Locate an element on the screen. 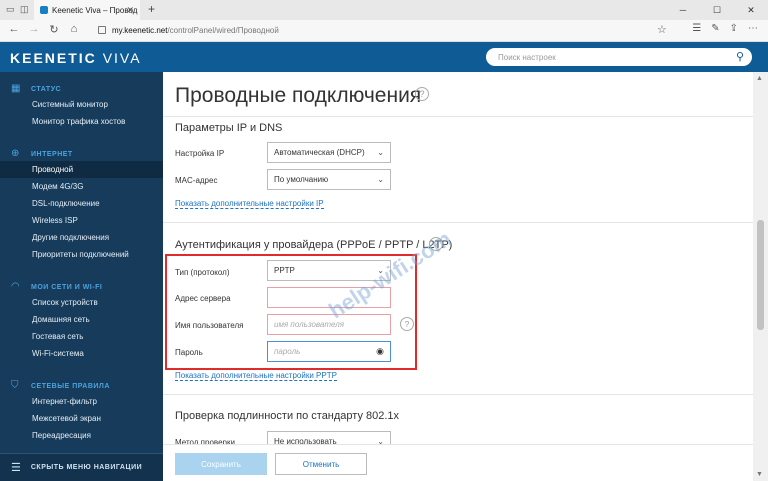  sidebar-item-other-connections: Другие подключения is located at coordinates (81, 237).